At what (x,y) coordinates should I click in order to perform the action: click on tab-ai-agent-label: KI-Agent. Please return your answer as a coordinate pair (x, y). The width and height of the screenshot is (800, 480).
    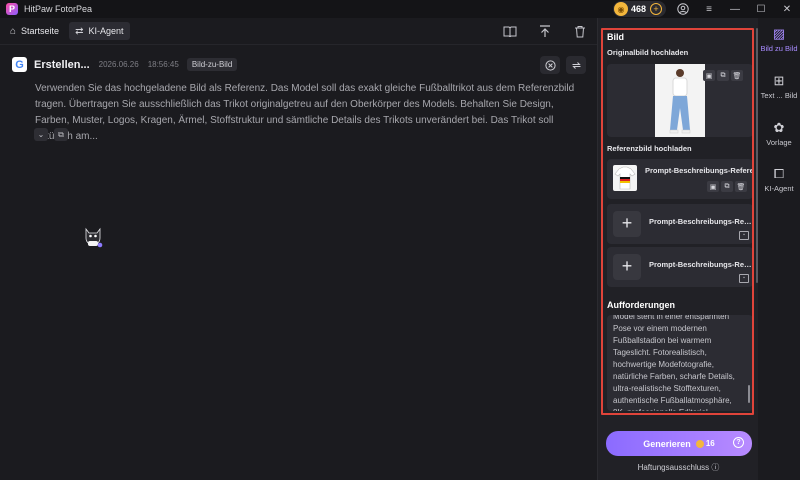
    Looking at the image, I should click on (106, 31).